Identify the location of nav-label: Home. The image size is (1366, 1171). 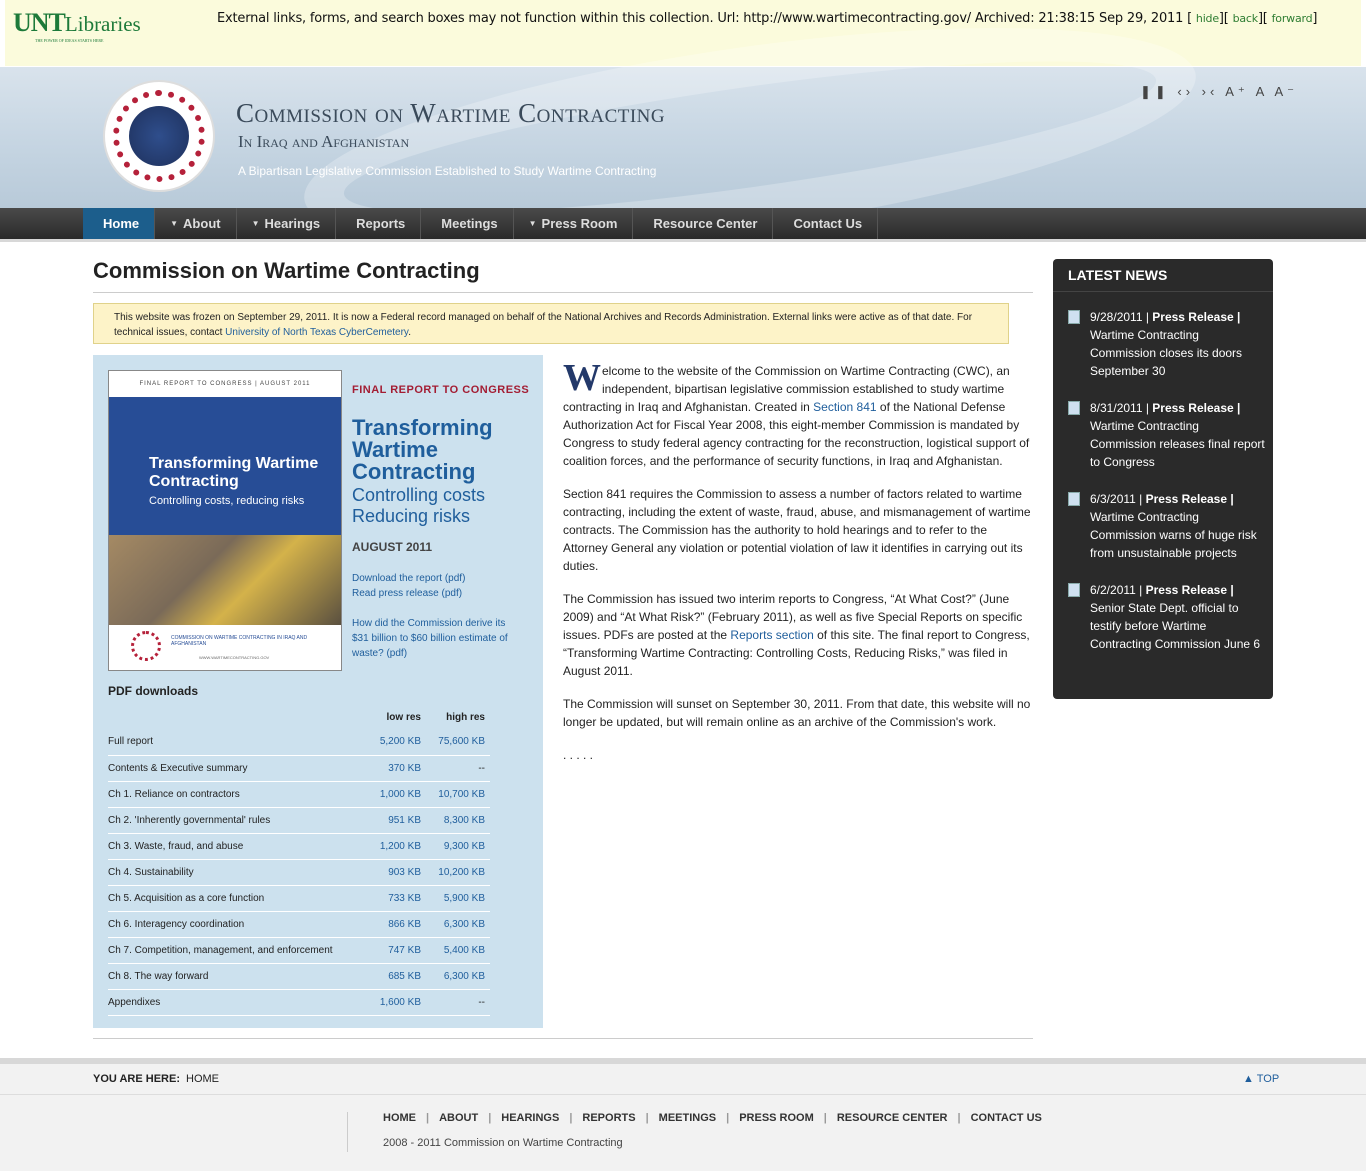
(121, 223).